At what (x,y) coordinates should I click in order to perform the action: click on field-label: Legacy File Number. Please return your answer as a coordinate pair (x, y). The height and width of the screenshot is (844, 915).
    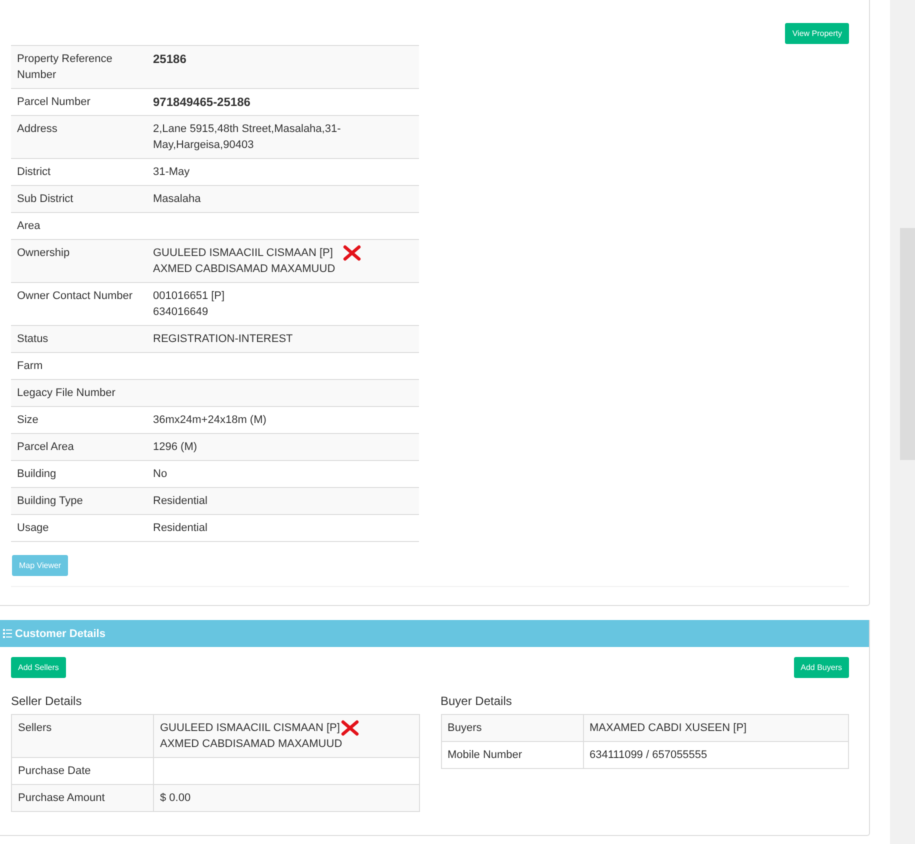
    Looking at the image, I should click on (79, 393).